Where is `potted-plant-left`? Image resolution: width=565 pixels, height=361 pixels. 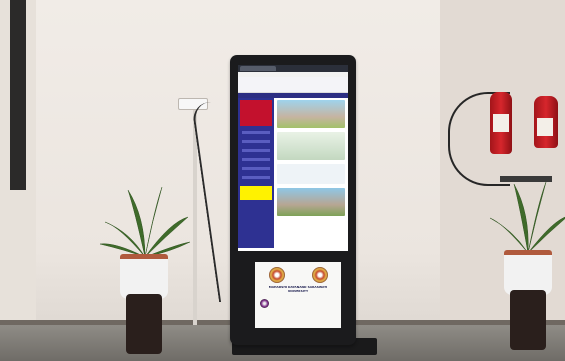 potted-plant-left is located at coordinates (145, 269).